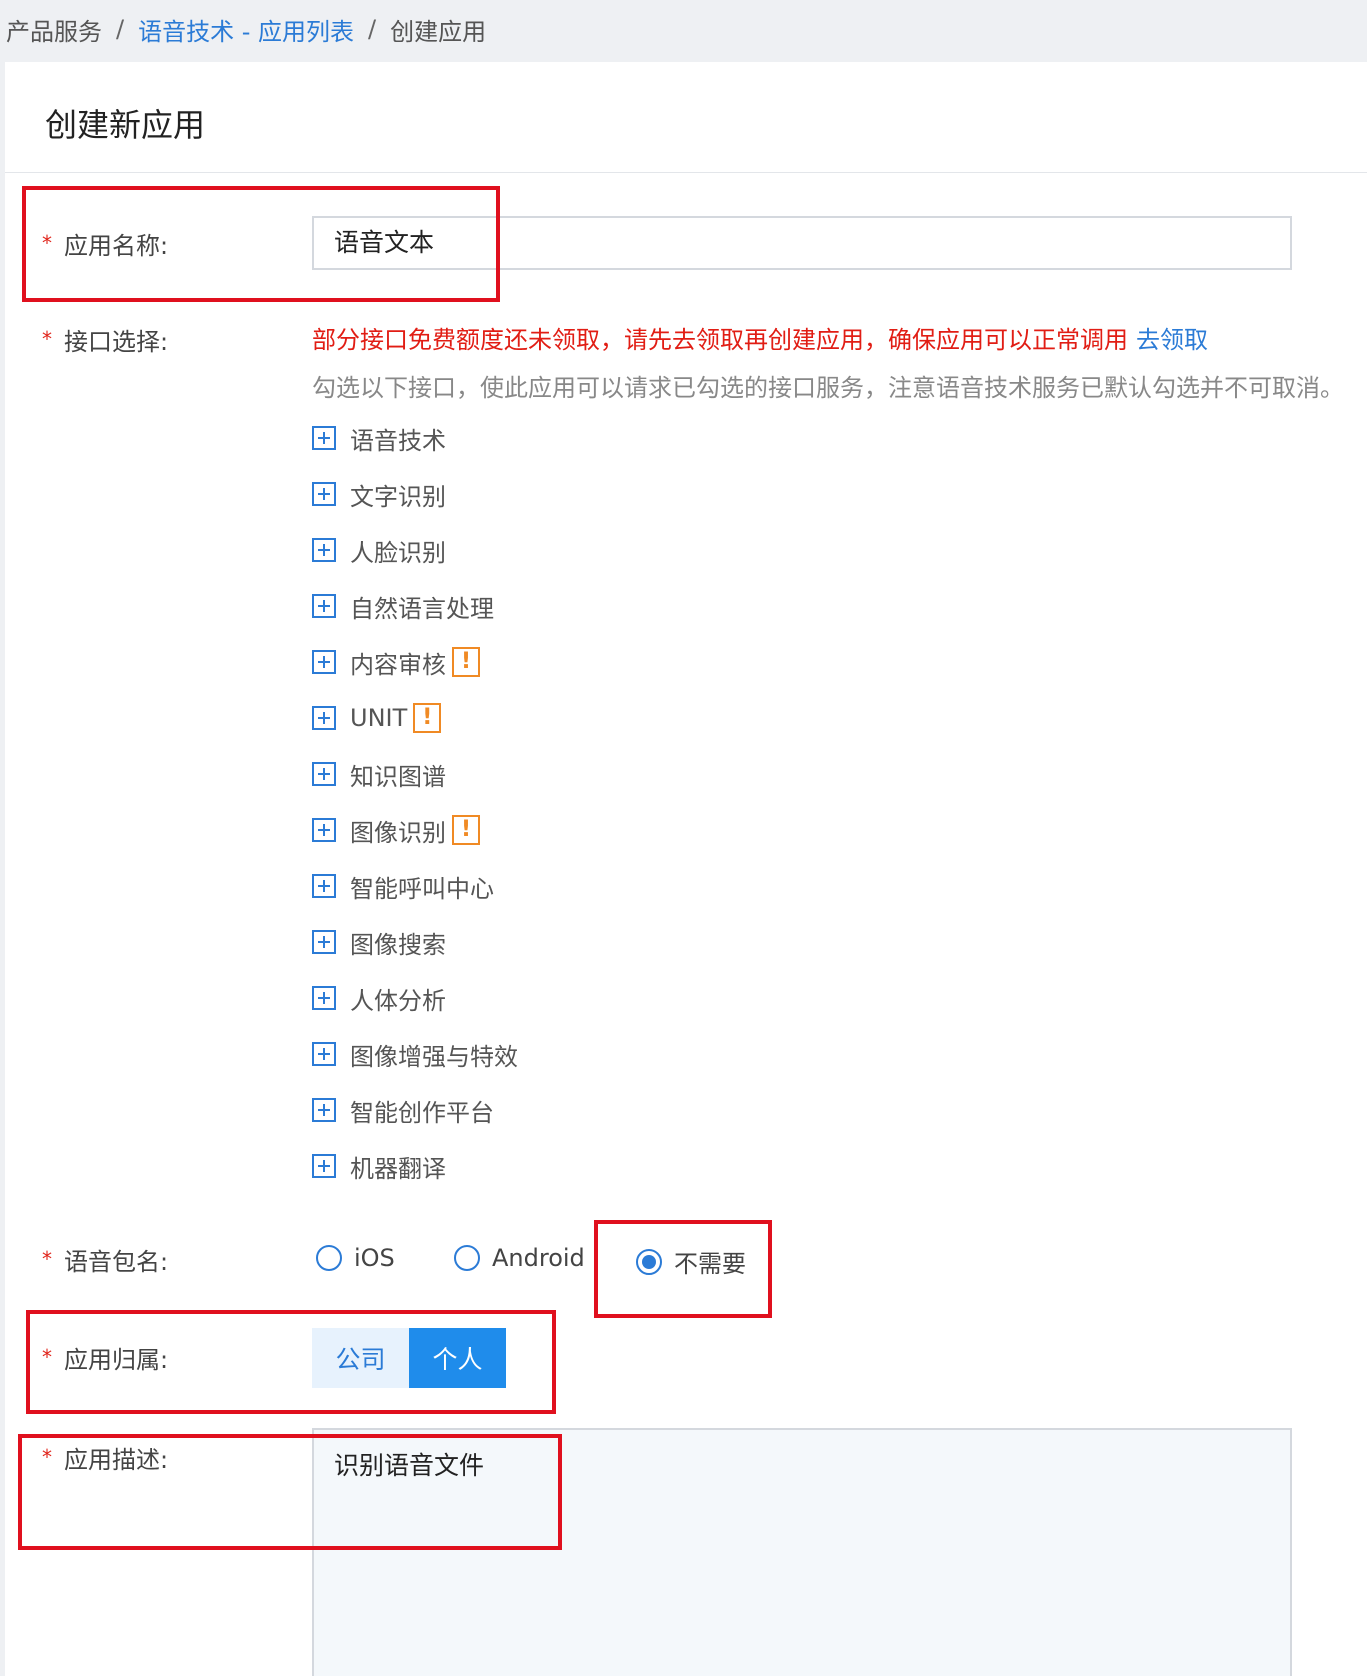  Describe the element at coordinates (105, 1261) in the screenshot. I see `voice-package-label: * 语音包名:` at that location.